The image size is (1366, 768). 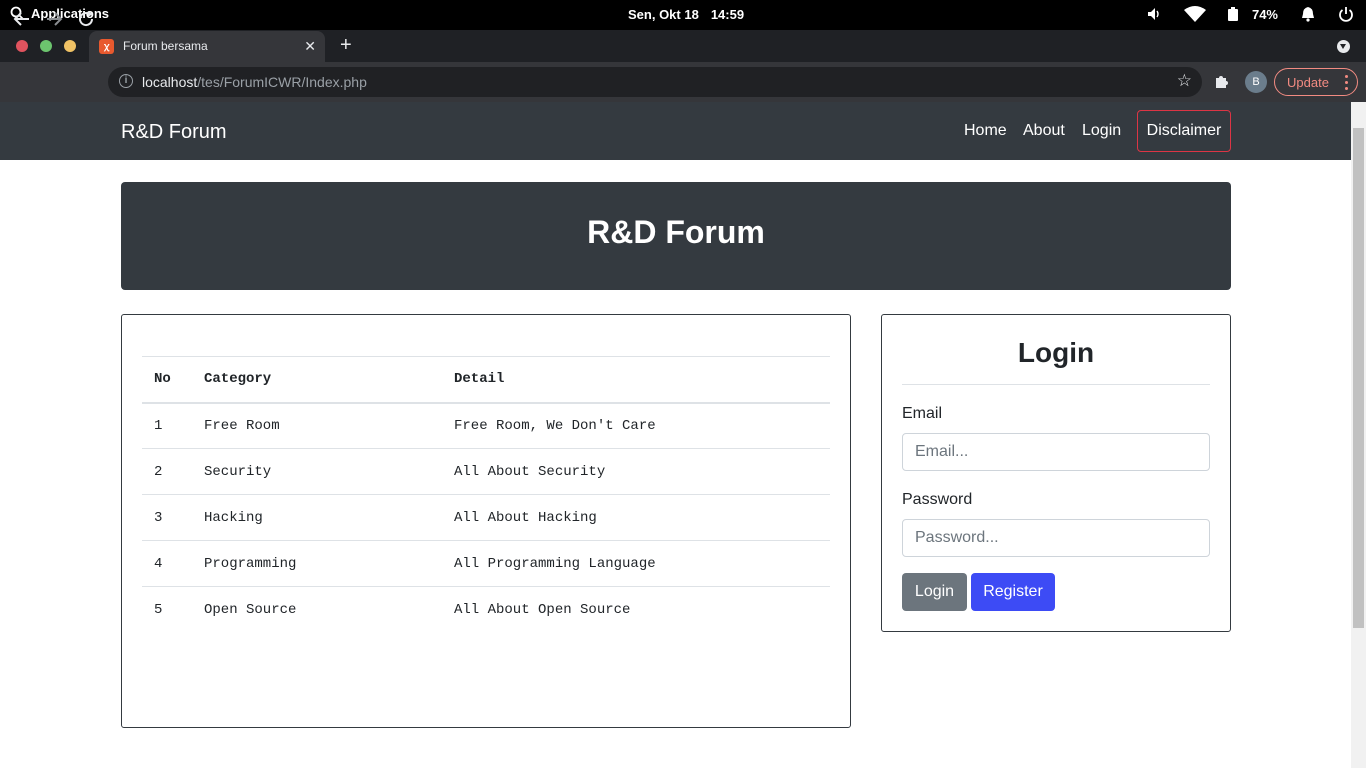 What do you see at coordinates (636, 563) in the screenshot?
I see `row-detail: All Programming Language` at bounding box center [636, 563].